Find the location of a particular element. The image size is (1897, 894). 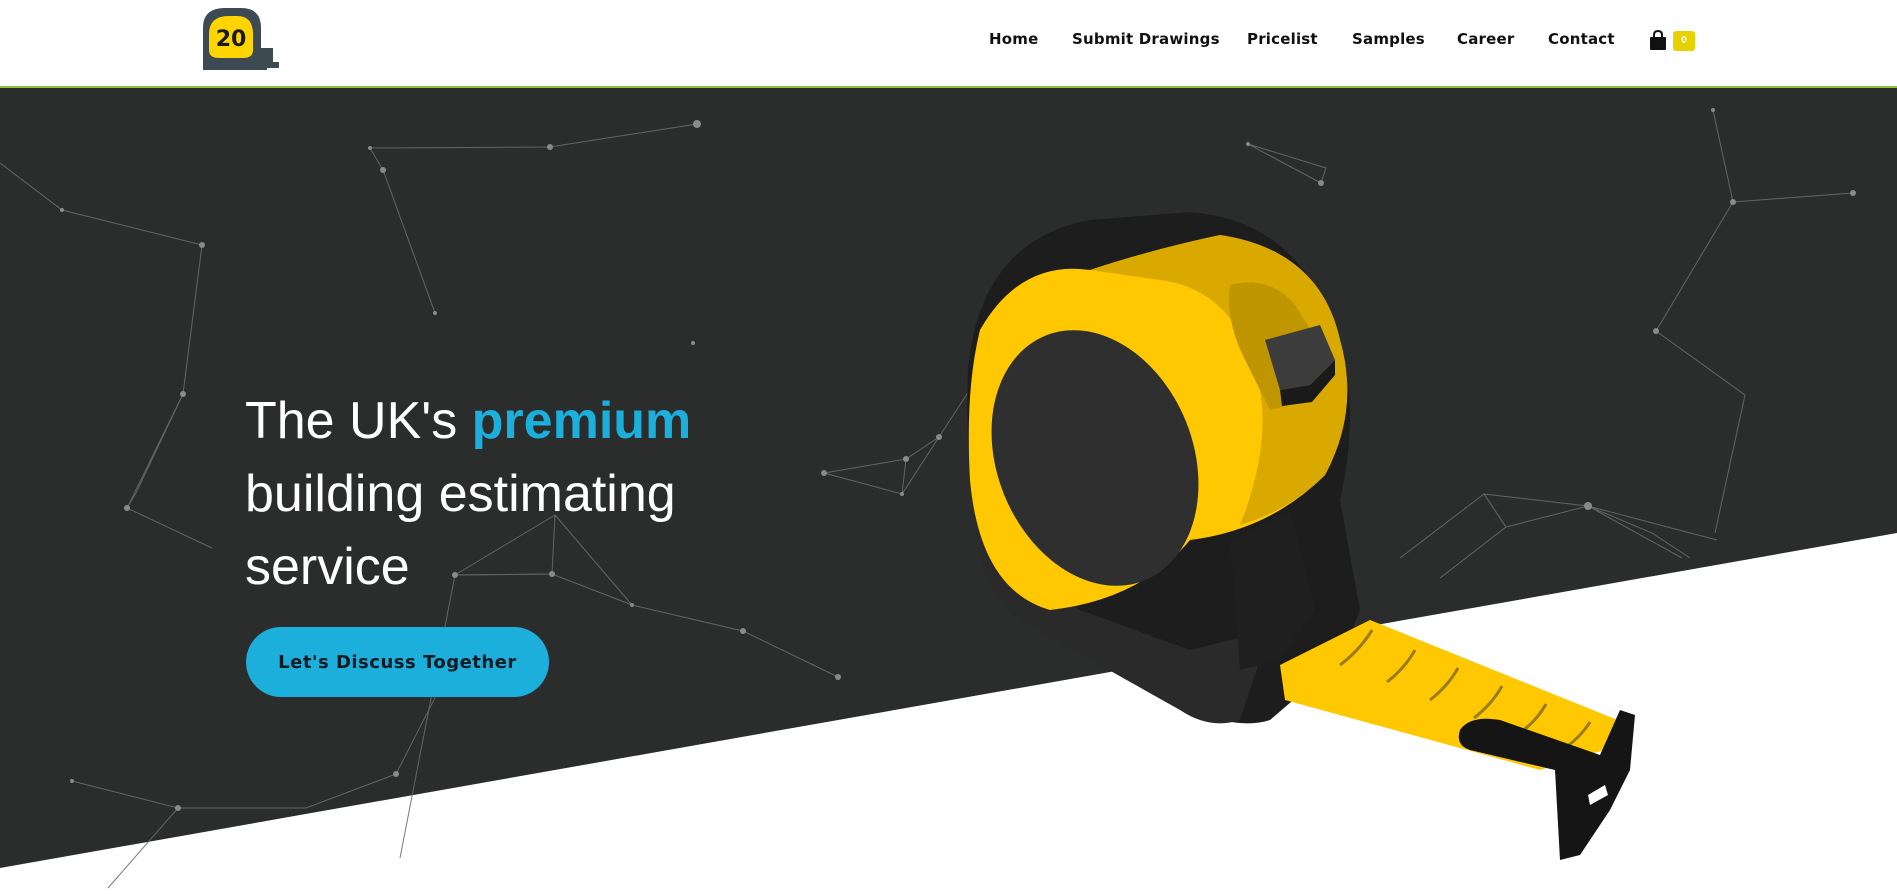

nav-submit-drawings: Submit Drawings is located at coordinates (1146, 39).